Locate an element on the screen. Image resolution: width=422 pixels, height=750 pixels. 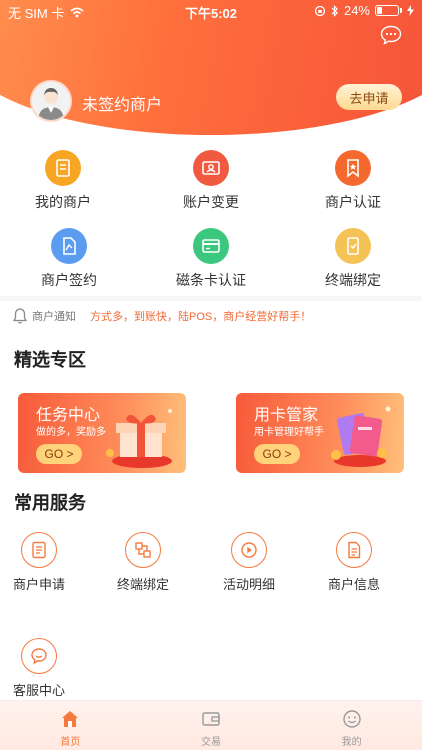
tab-home: 首页 is located at coordinates (70, 725).